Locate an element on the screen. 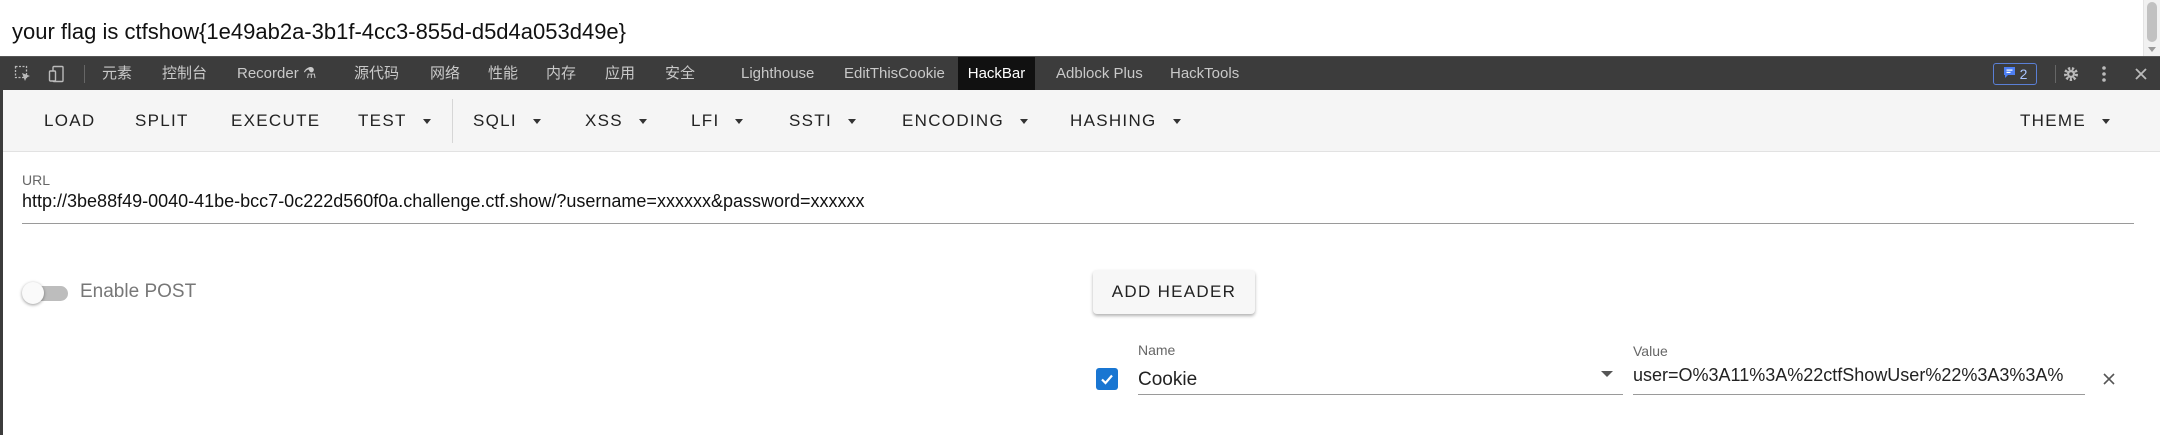 This screenshot has height=435, width=2160. execute-button: EXECUTE is located at coordinates (275, 121).